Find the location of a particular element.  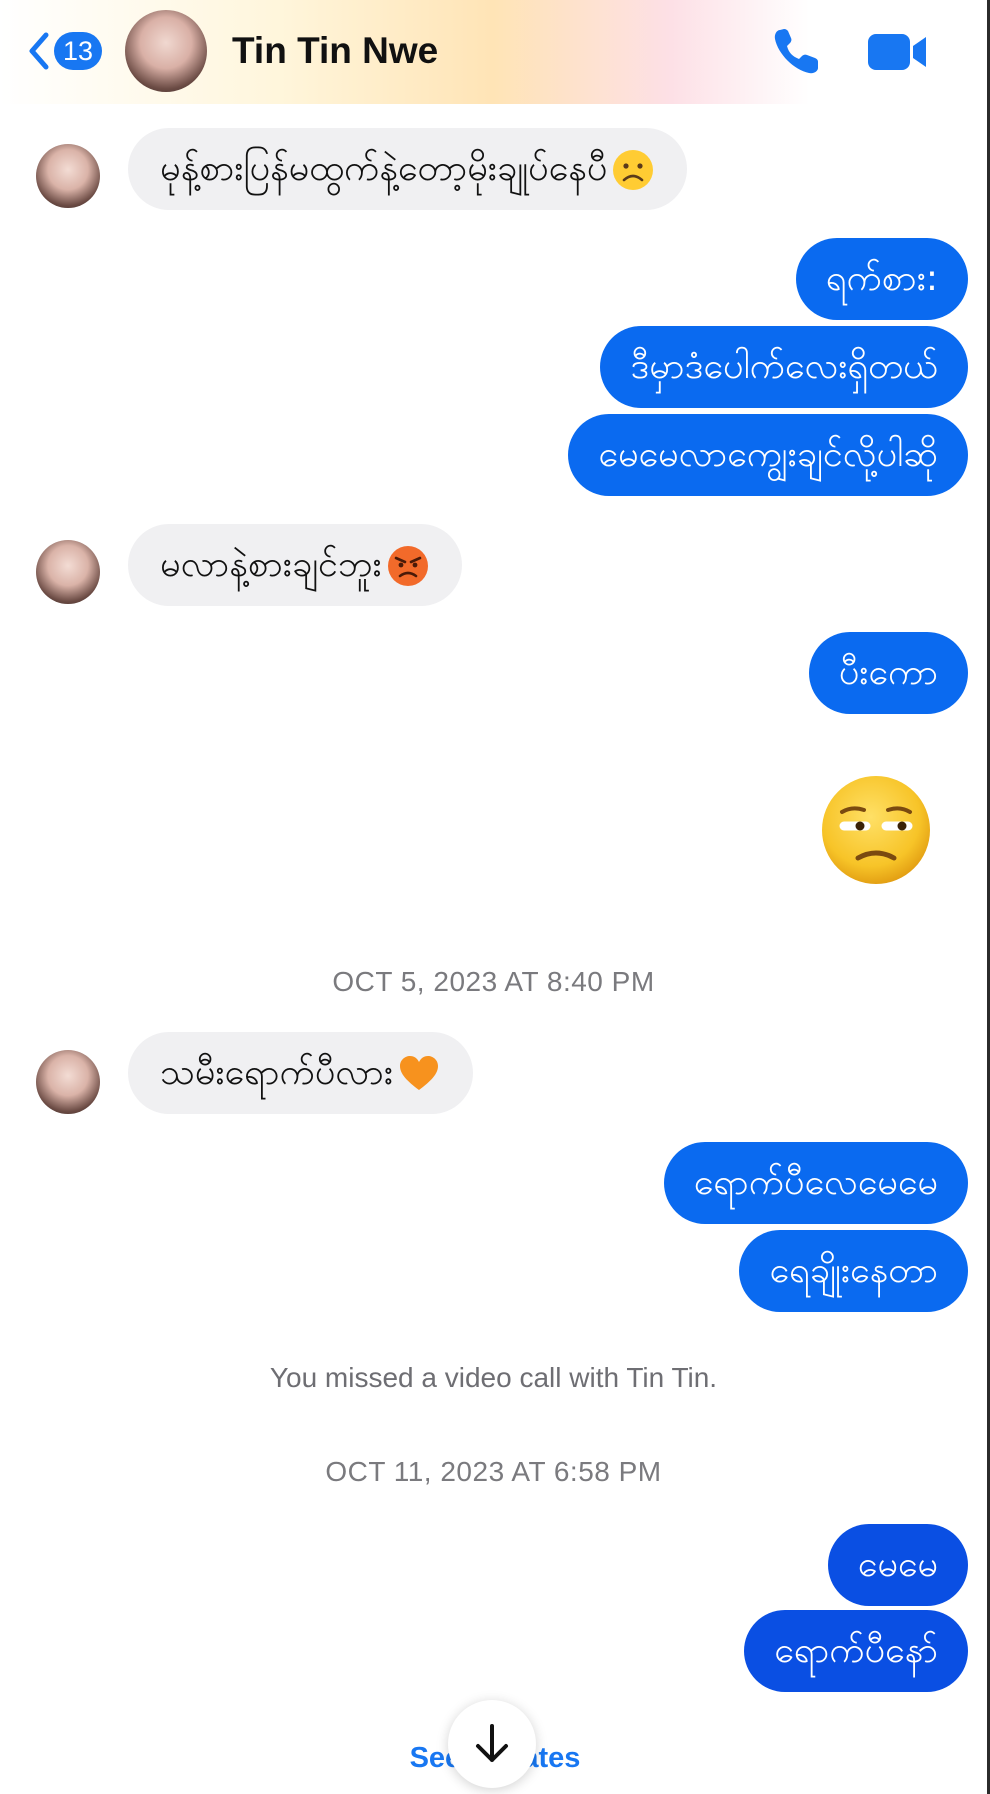

message-text: မလာနဲ့စားချင်ဘူး is located at coordinates (271, 564).